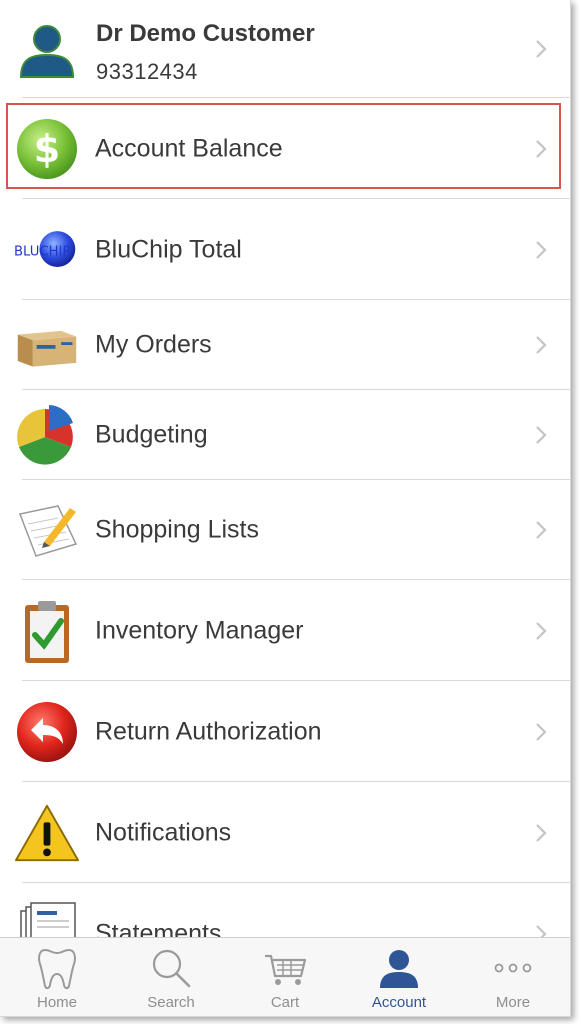  I want to click on bluchip-logo-icon: BLUCHIP, so click(47, 250).